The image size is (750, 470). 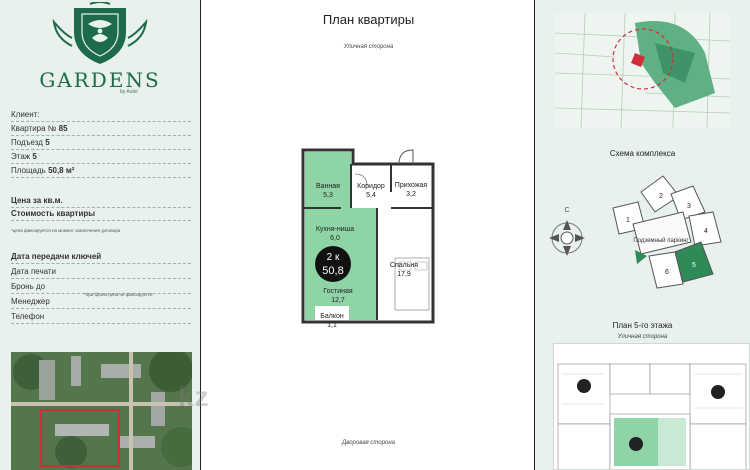 What do you see at coordinates (667, 272) in the screenshot?
I see `block-6: 6` at bounding box center [667, 272].